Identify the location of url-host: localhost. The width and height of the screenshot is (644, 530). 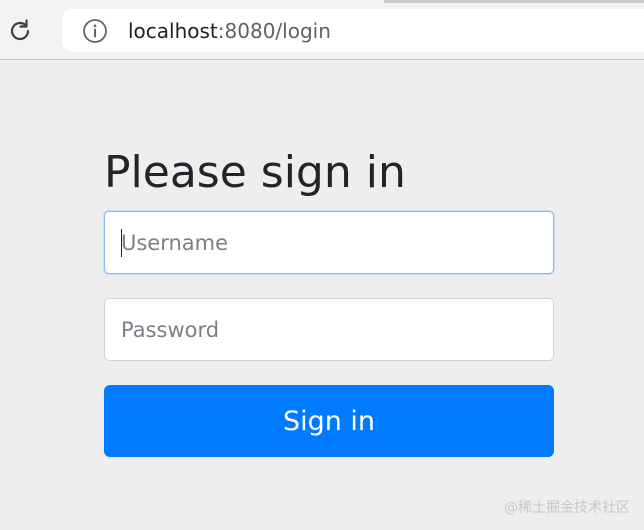
(173, 31).